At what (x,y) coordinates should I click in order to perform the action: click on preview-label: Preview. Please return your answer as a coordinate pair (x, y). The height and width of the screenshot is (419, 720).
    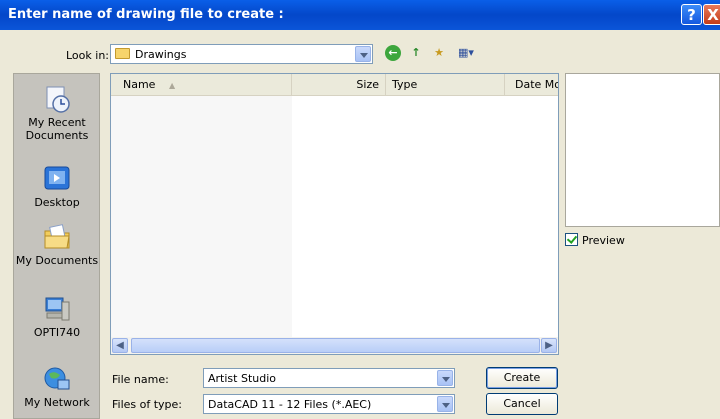
    Looking at the image, I should click on (603, 240).